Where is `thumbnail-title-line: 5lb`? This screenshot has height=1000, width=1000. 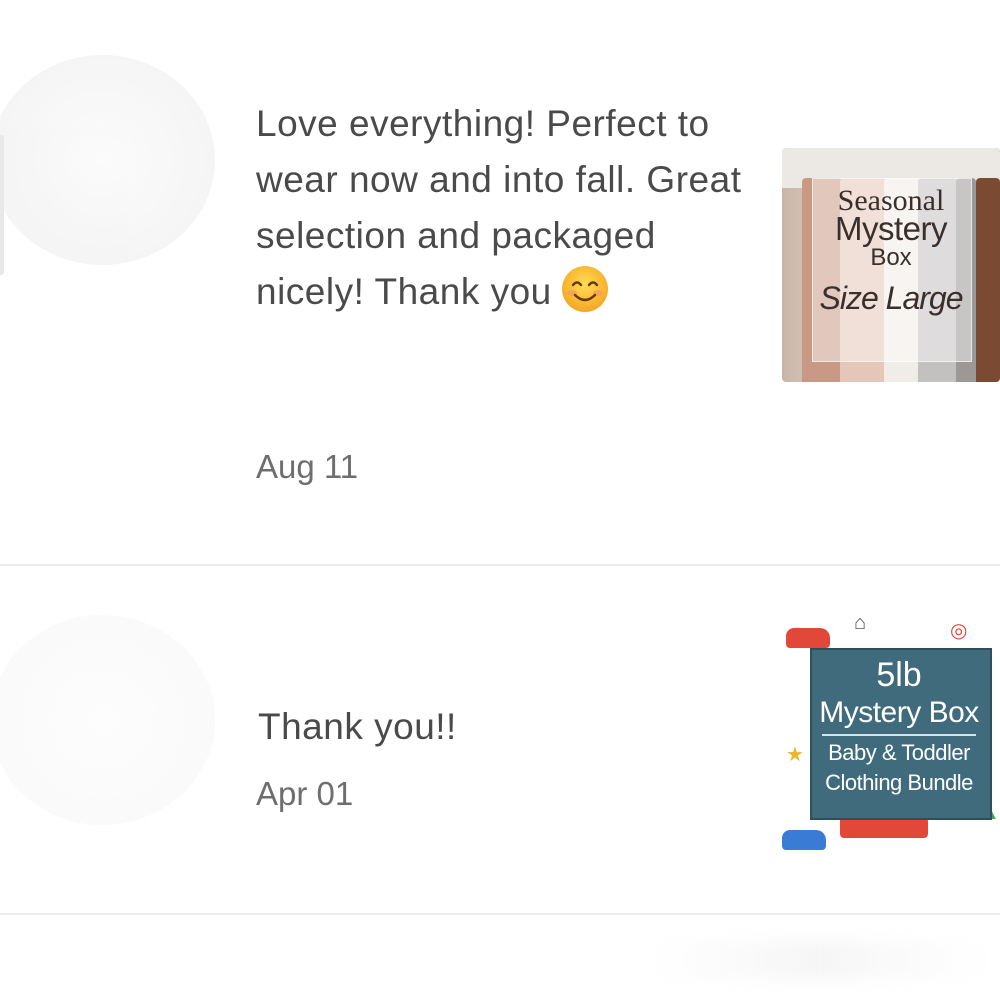
thumbnail-title-line: 5lb is located at coordinates (899, 675).